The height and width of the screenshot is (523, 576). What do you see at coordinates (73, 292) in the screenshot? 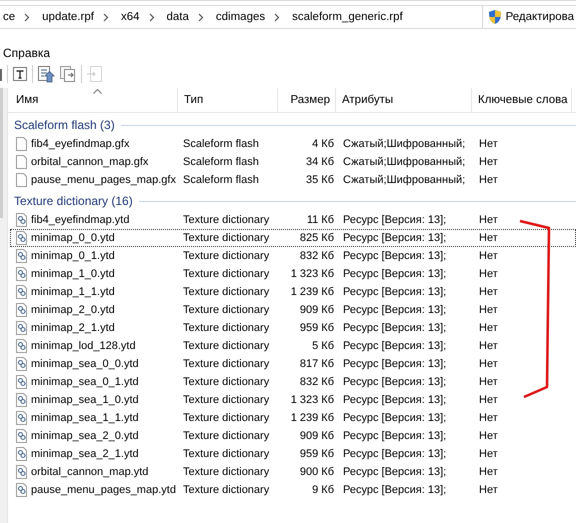
I see `file-name: minimap_1_1.ytd` at bounding box center [73, 292].